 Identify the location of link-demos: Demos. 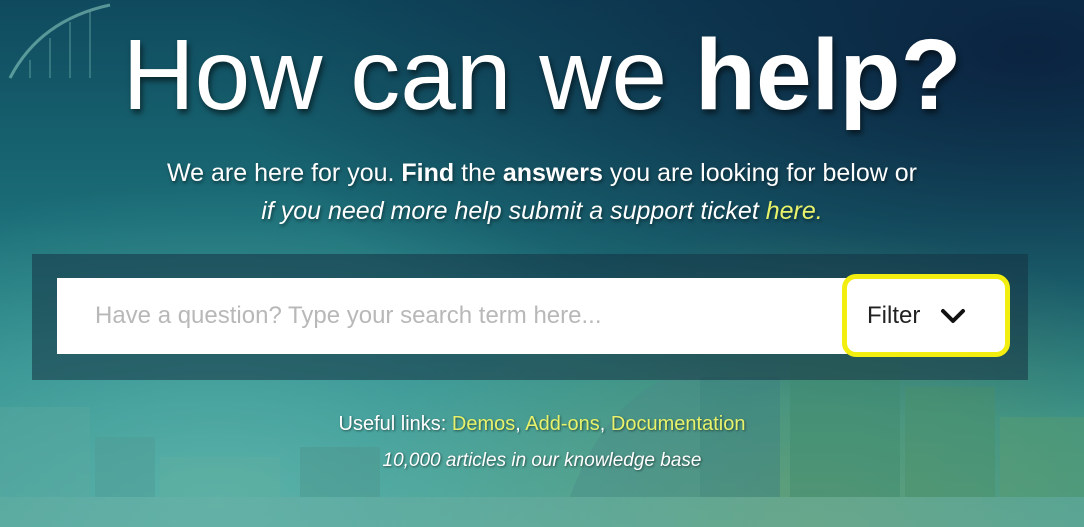
(483, 424).